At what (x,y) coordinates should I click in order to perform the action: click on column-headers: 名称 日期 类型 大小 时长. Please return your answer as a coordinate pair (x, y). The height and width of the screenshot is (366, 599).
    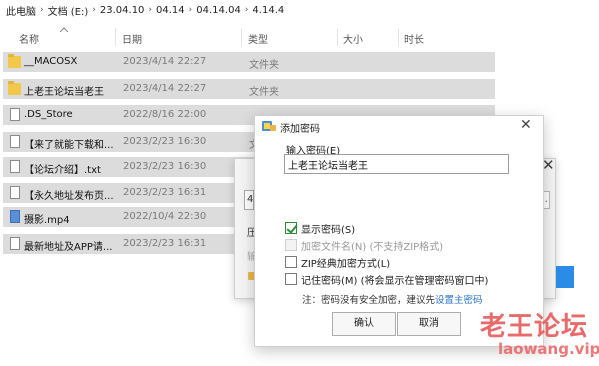
    Looking at the image, I should click on (299, 37).